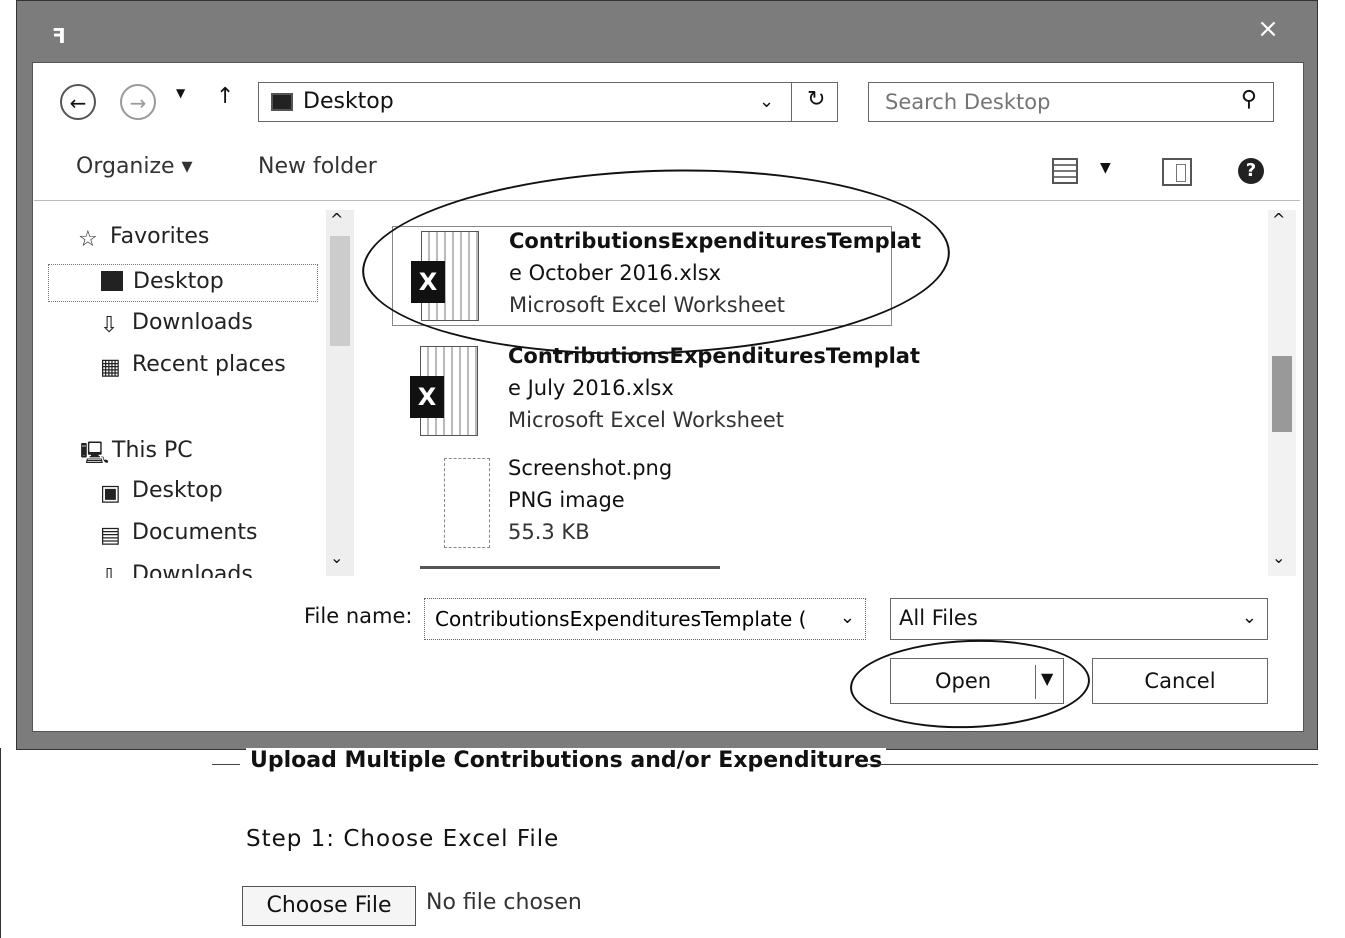 The image size is (1345, 938). I want to click on search-input, so click(1045, 102).